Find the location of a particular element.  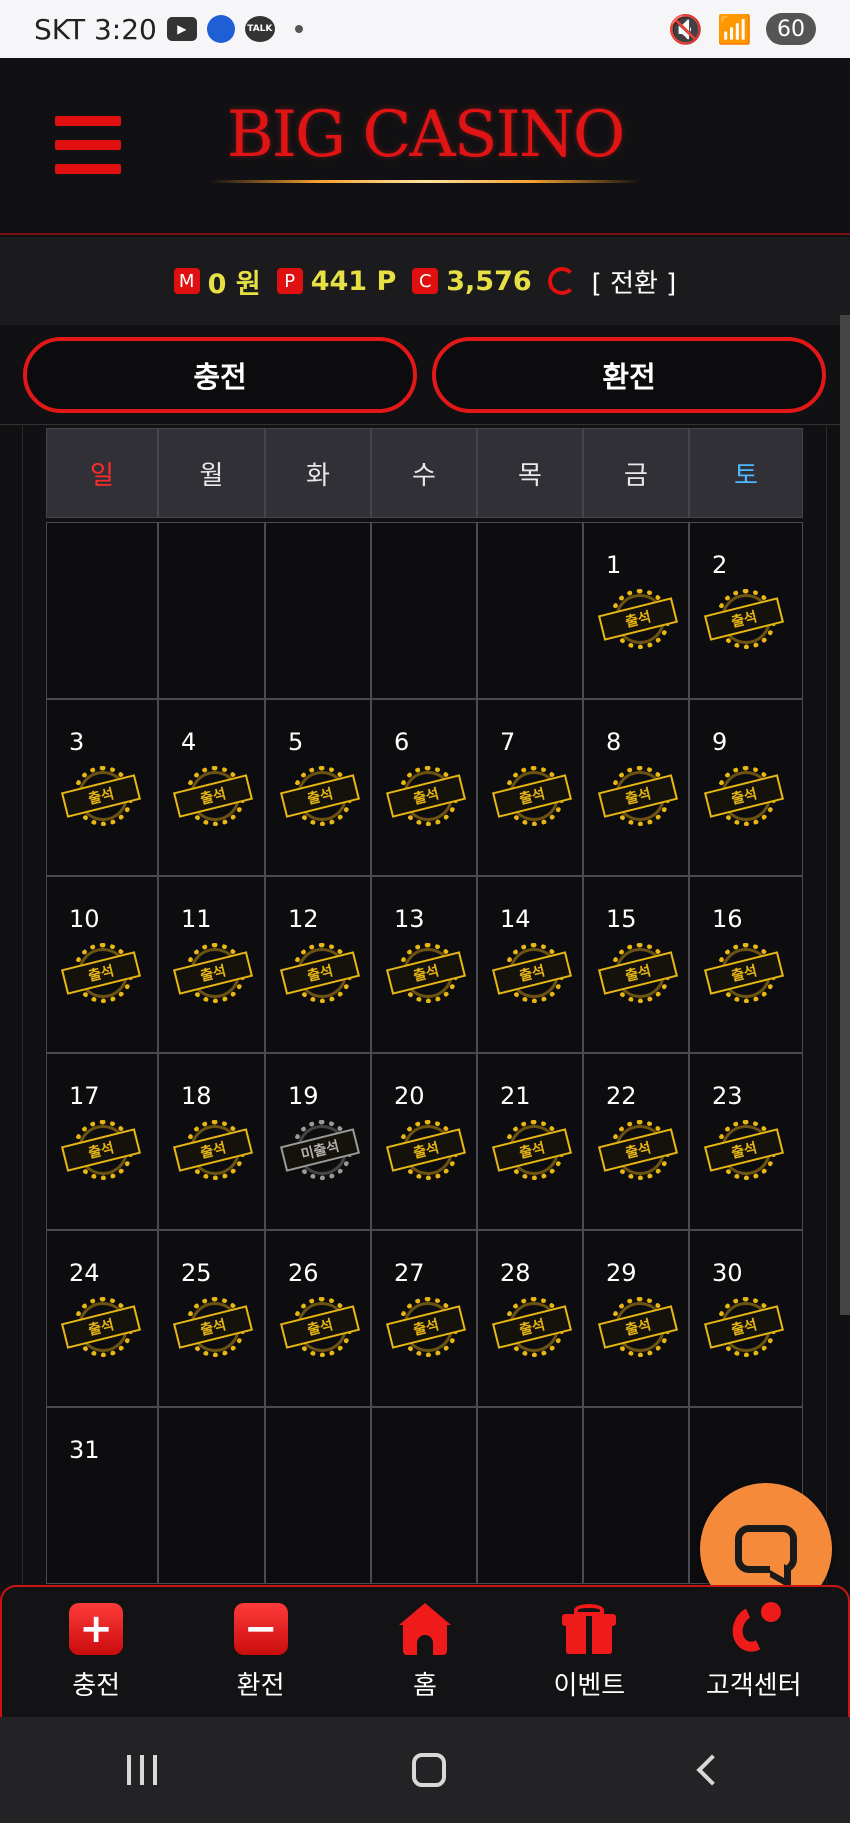

balance-bar: M 0 원 P 441 P C 3,576 [ 전환 ] is located at coordinates (425, 281).